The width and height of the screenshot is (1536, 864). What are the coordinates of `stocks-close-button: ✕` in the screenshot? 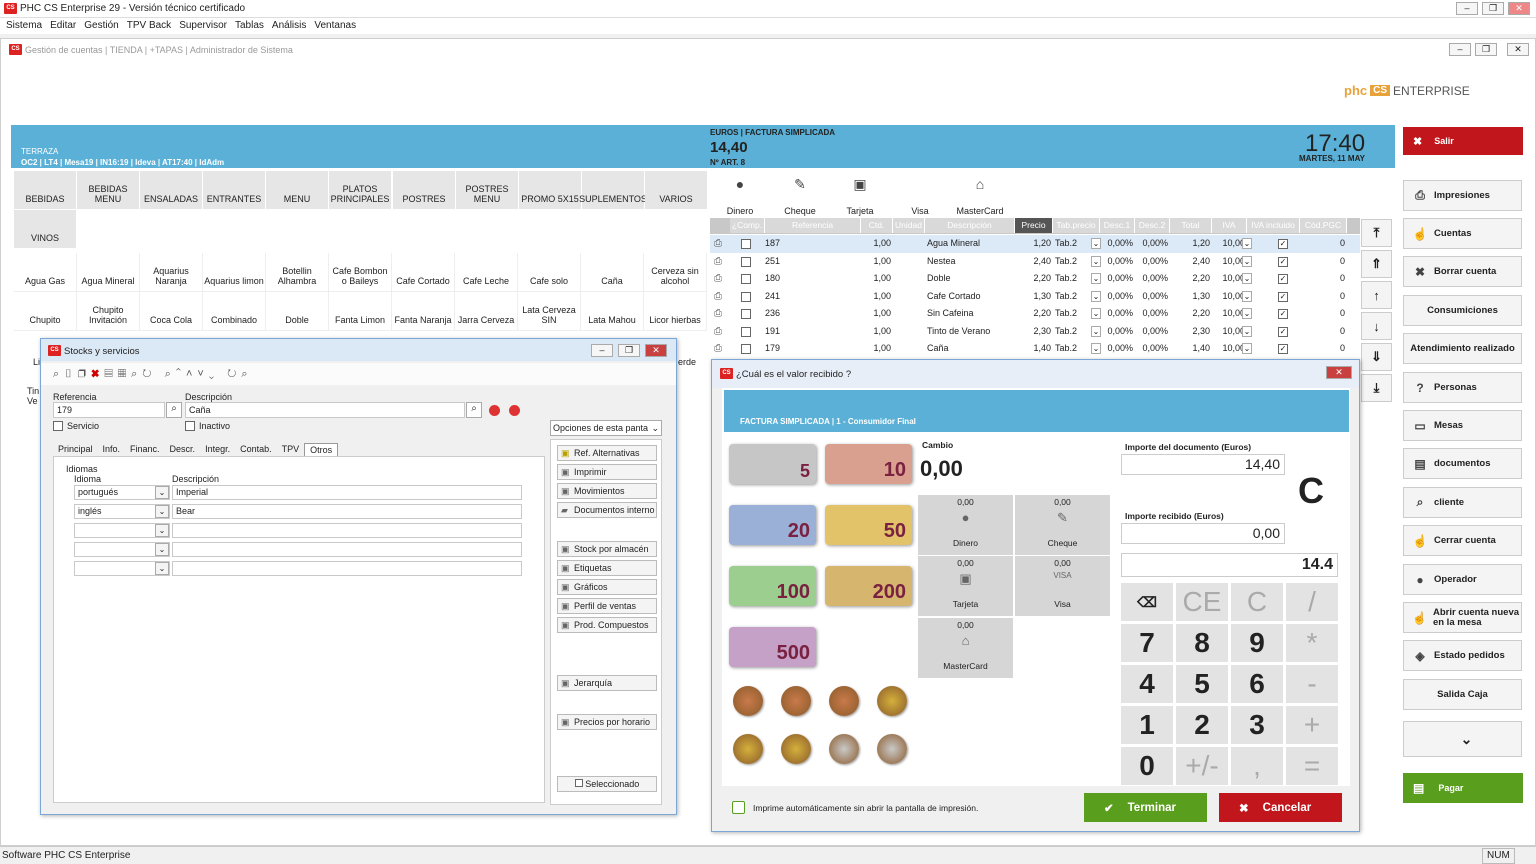 It's located at (656, 350).